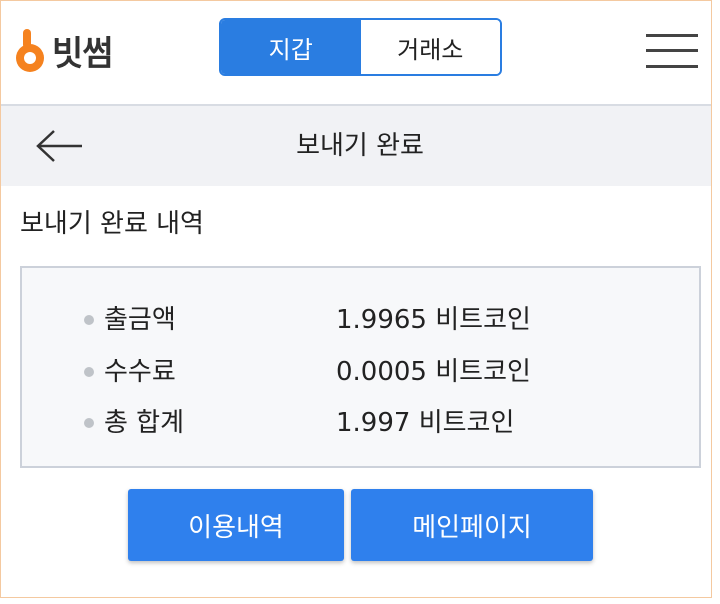  I want to click on detail-label: 총 합계, so click(144, 423).